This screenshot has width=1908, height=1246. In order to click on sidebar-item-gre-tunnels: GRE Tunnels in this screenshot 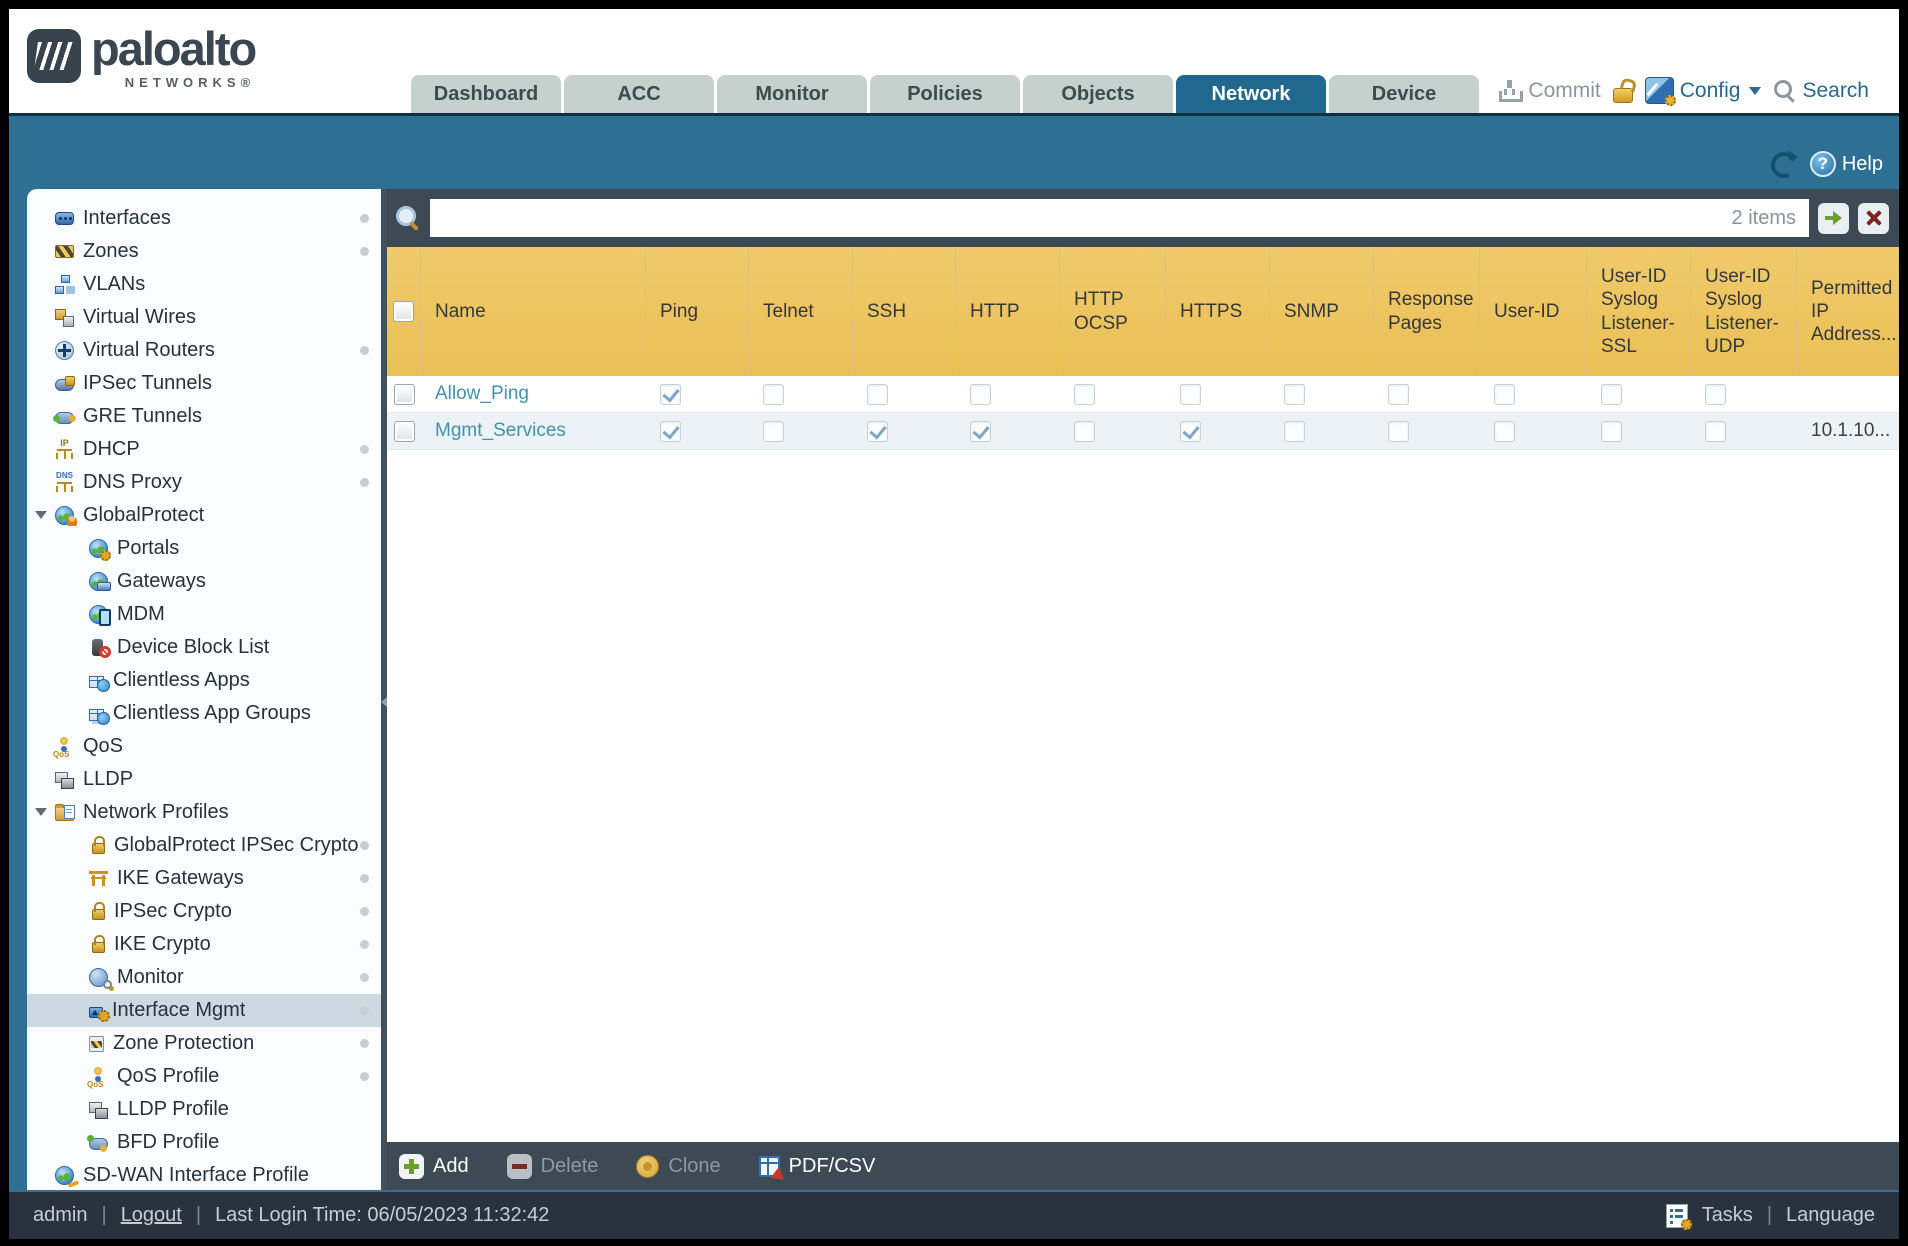, I will do `click(204, 416)`.